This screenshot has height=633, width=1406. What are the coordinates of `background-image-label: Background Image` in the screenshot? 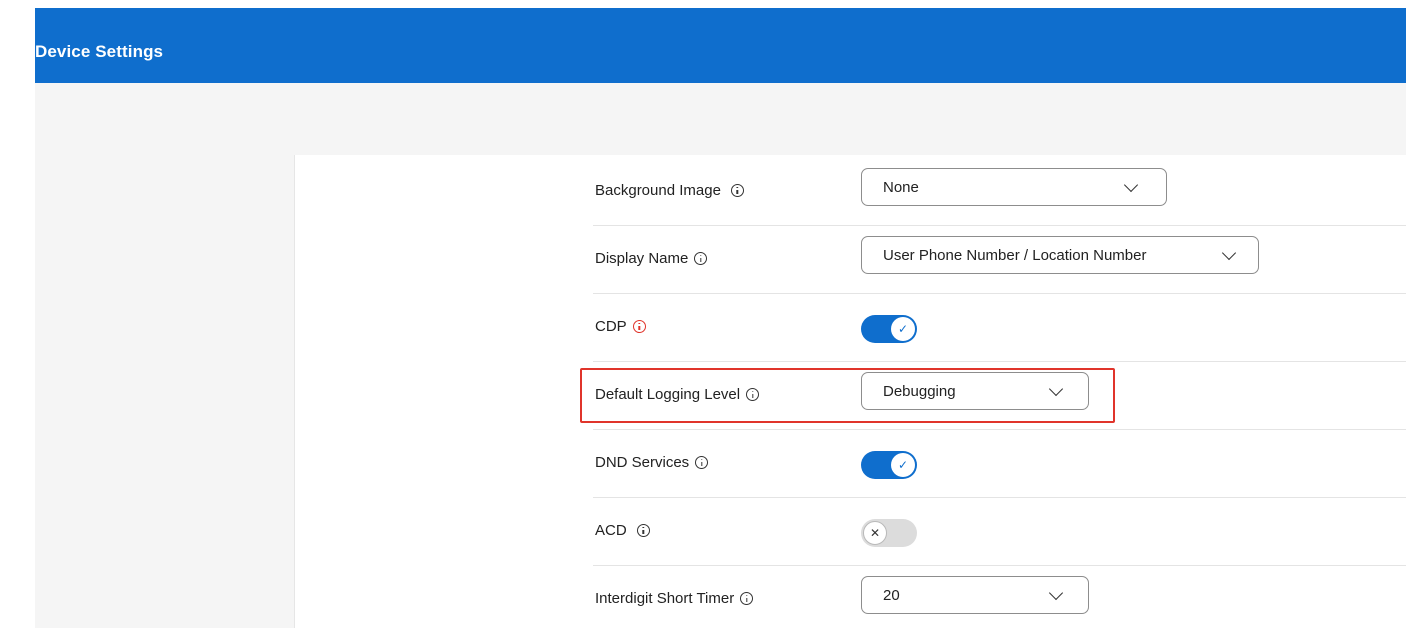 It's located at (658, 190).